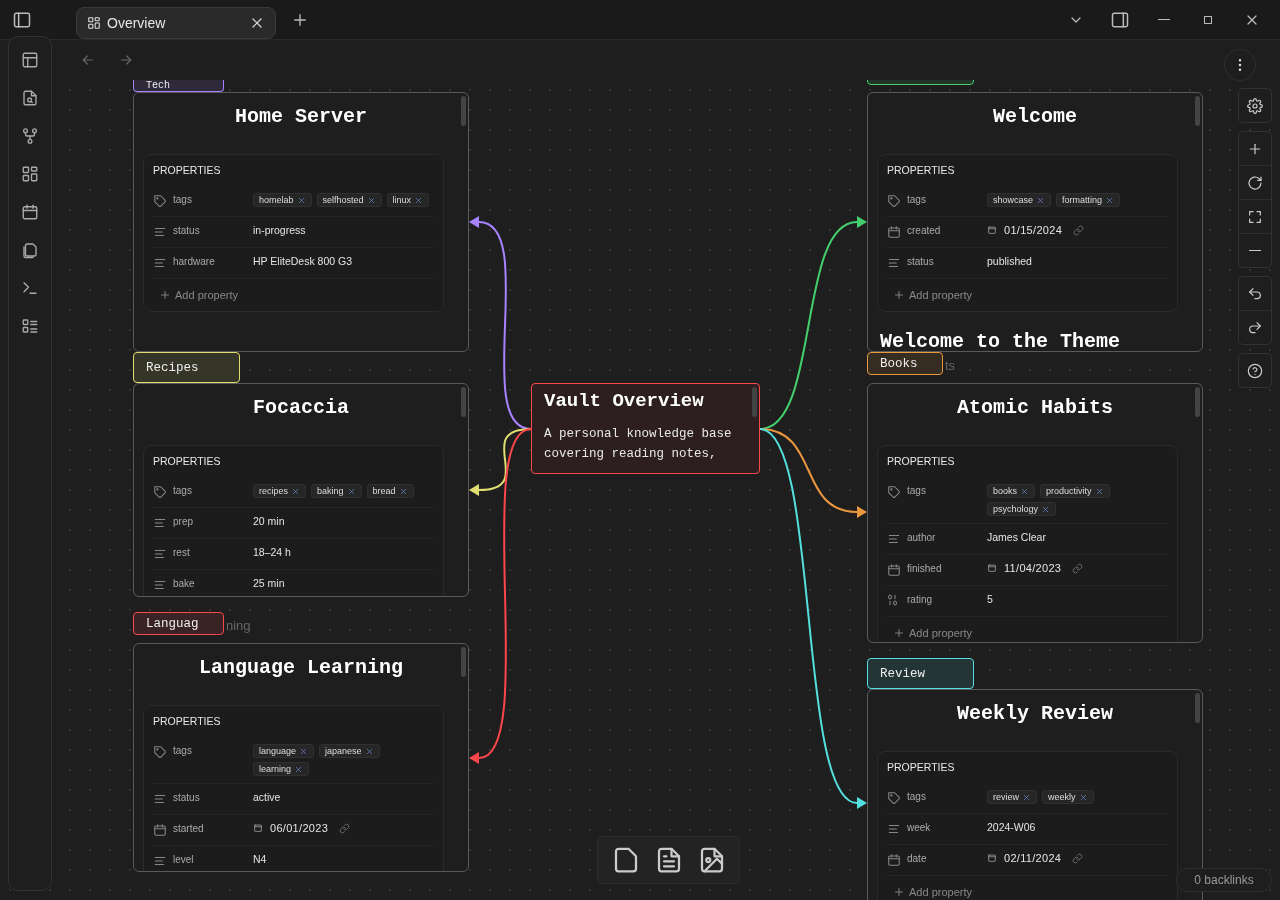 The height and width of the screenshot is (900, 1280). Describe the element at coordinates (1012, 797) in the screenshot. I see `tag-pill: review` at that location.